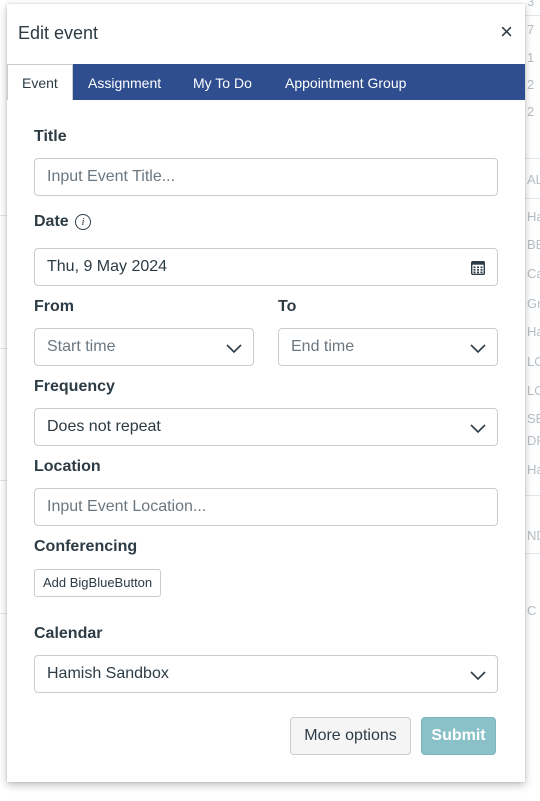 The width and height of the screenshot is (540, 801). Describe the element at coordinates (98, 583) in the screenshot. I see `add-bigbluebutton-button: Add BigBlueButton` at that location.